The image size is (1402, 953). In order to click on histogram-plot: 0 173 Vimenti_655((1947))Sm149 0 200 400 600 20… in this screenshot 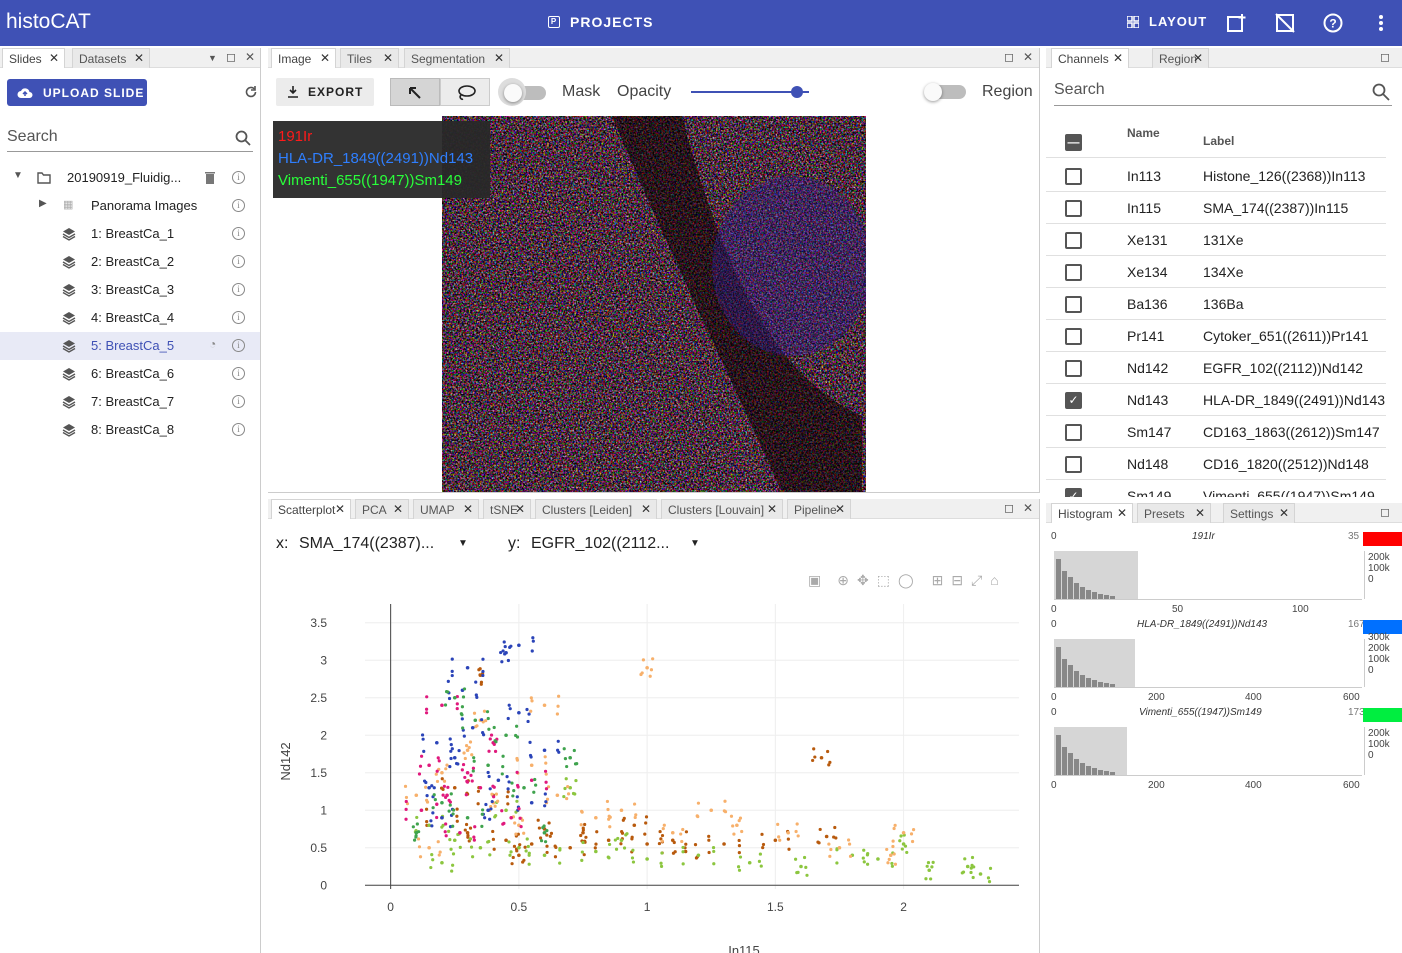, I will do `click(1224, 748)`.